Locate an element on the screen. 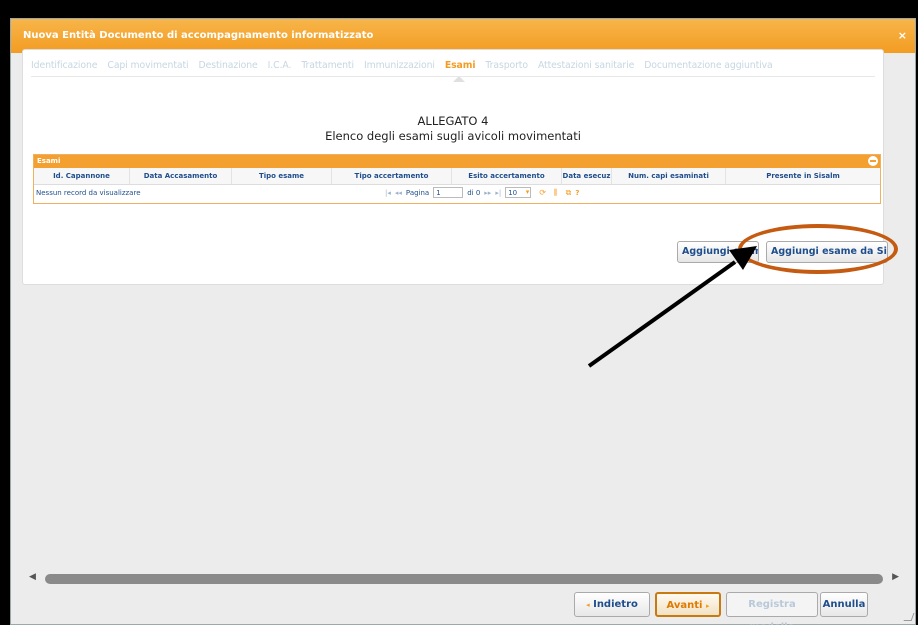 The width and height of the screenshot is (918, 625). tab-documentazione-aggiuntiva: Documentazione aggiuntiva is located at coordinates (708, 65).